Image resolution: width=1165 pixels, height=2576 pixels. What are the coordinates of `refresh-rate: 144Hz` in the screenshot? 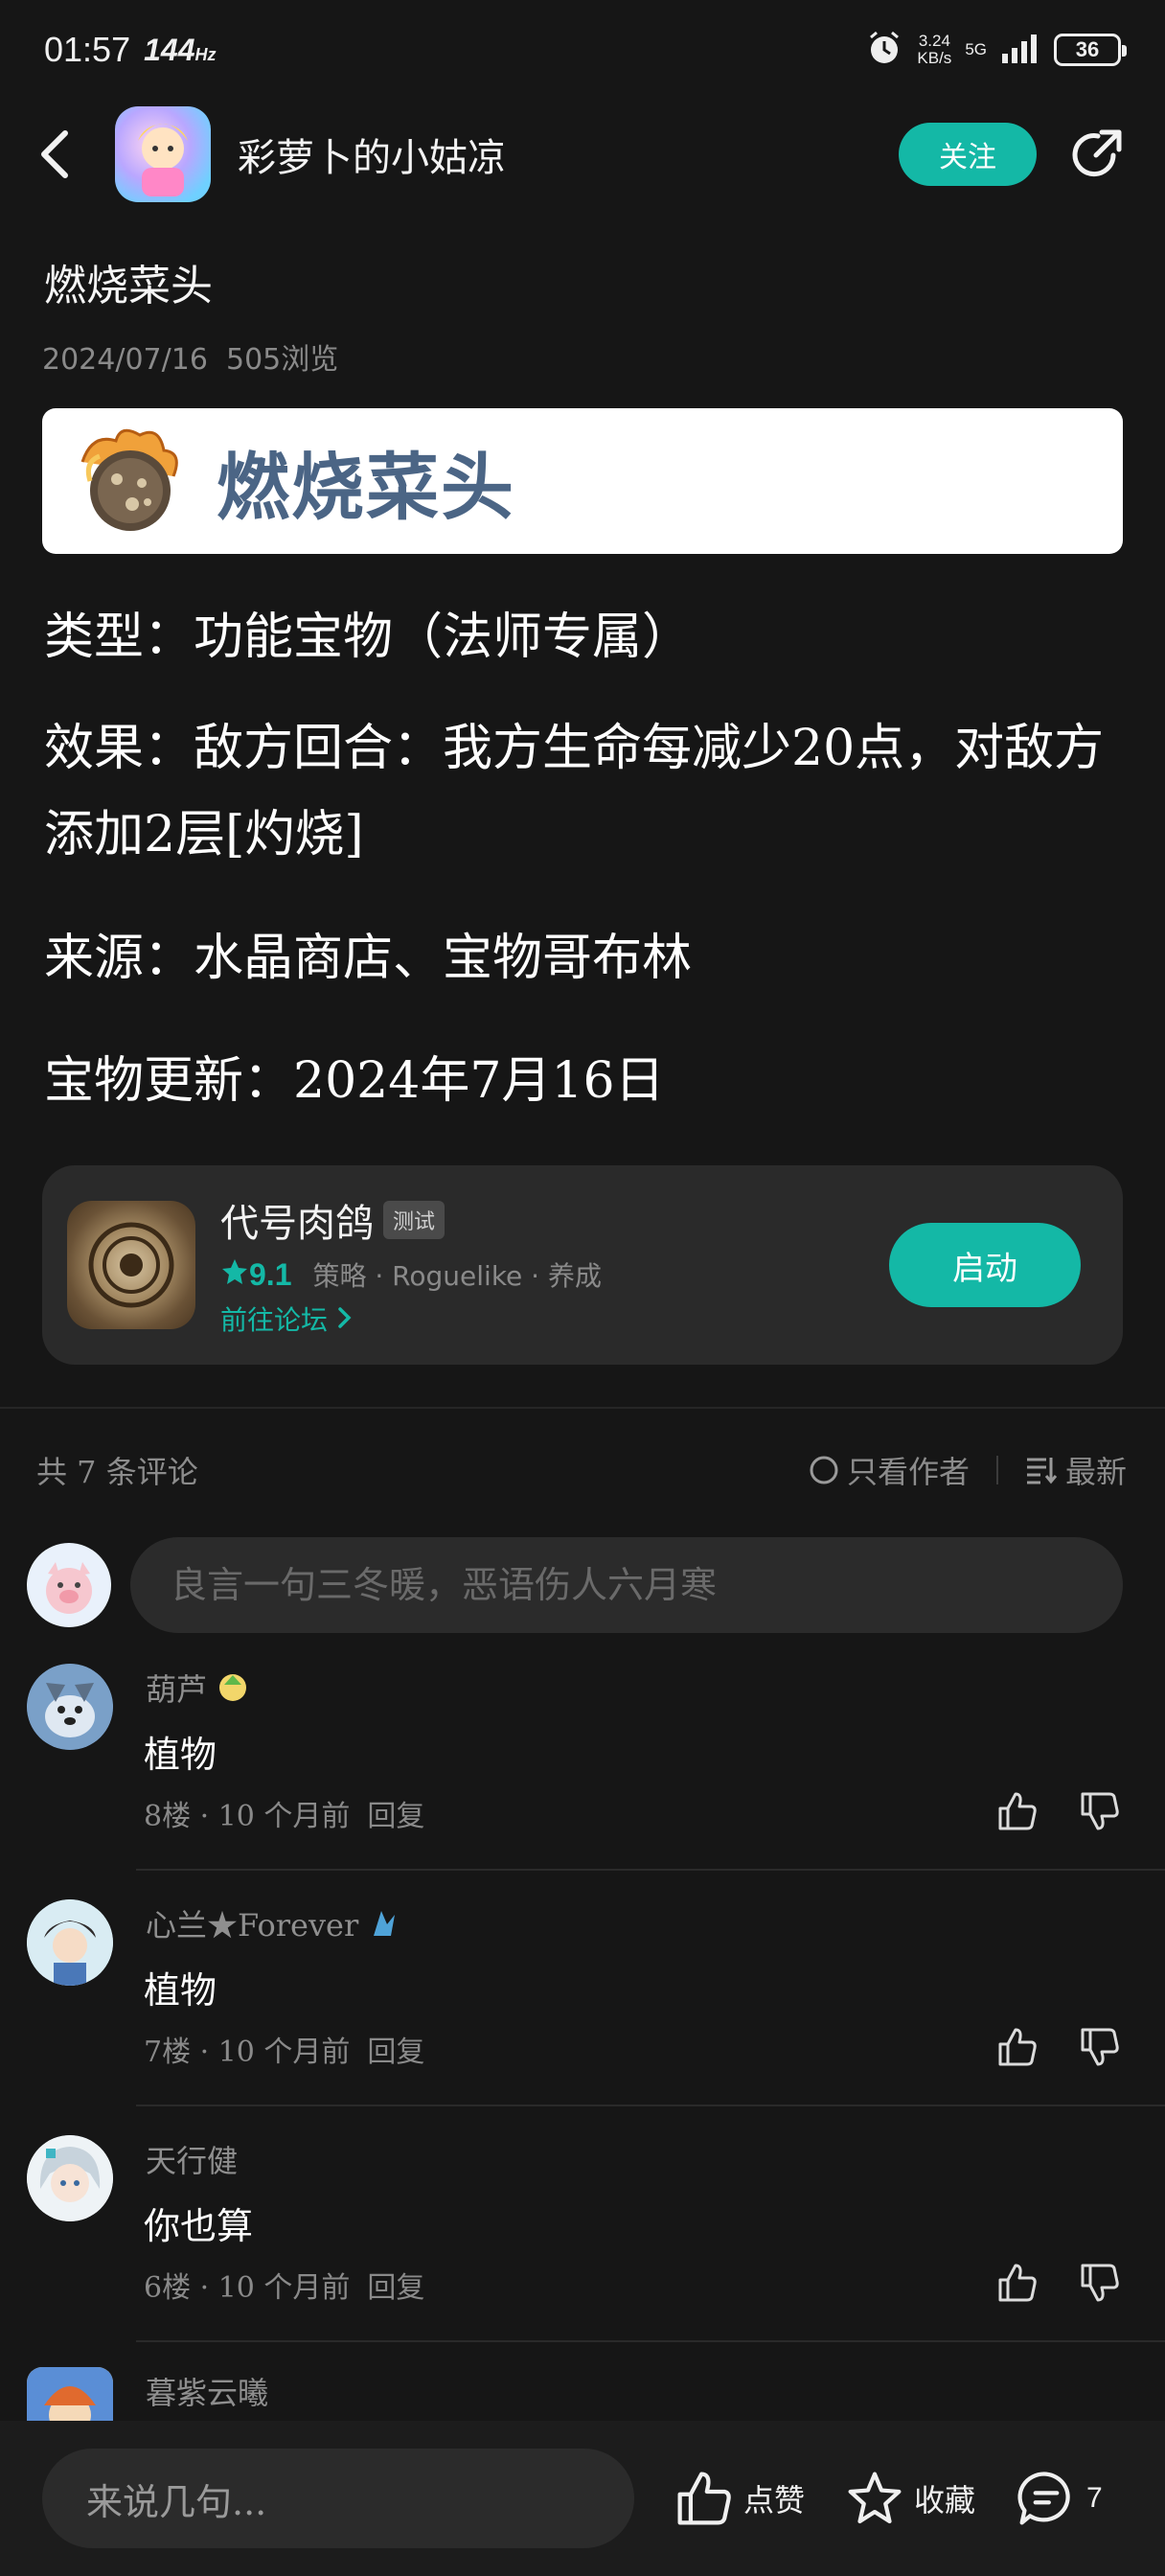 It's located at (180, 50).